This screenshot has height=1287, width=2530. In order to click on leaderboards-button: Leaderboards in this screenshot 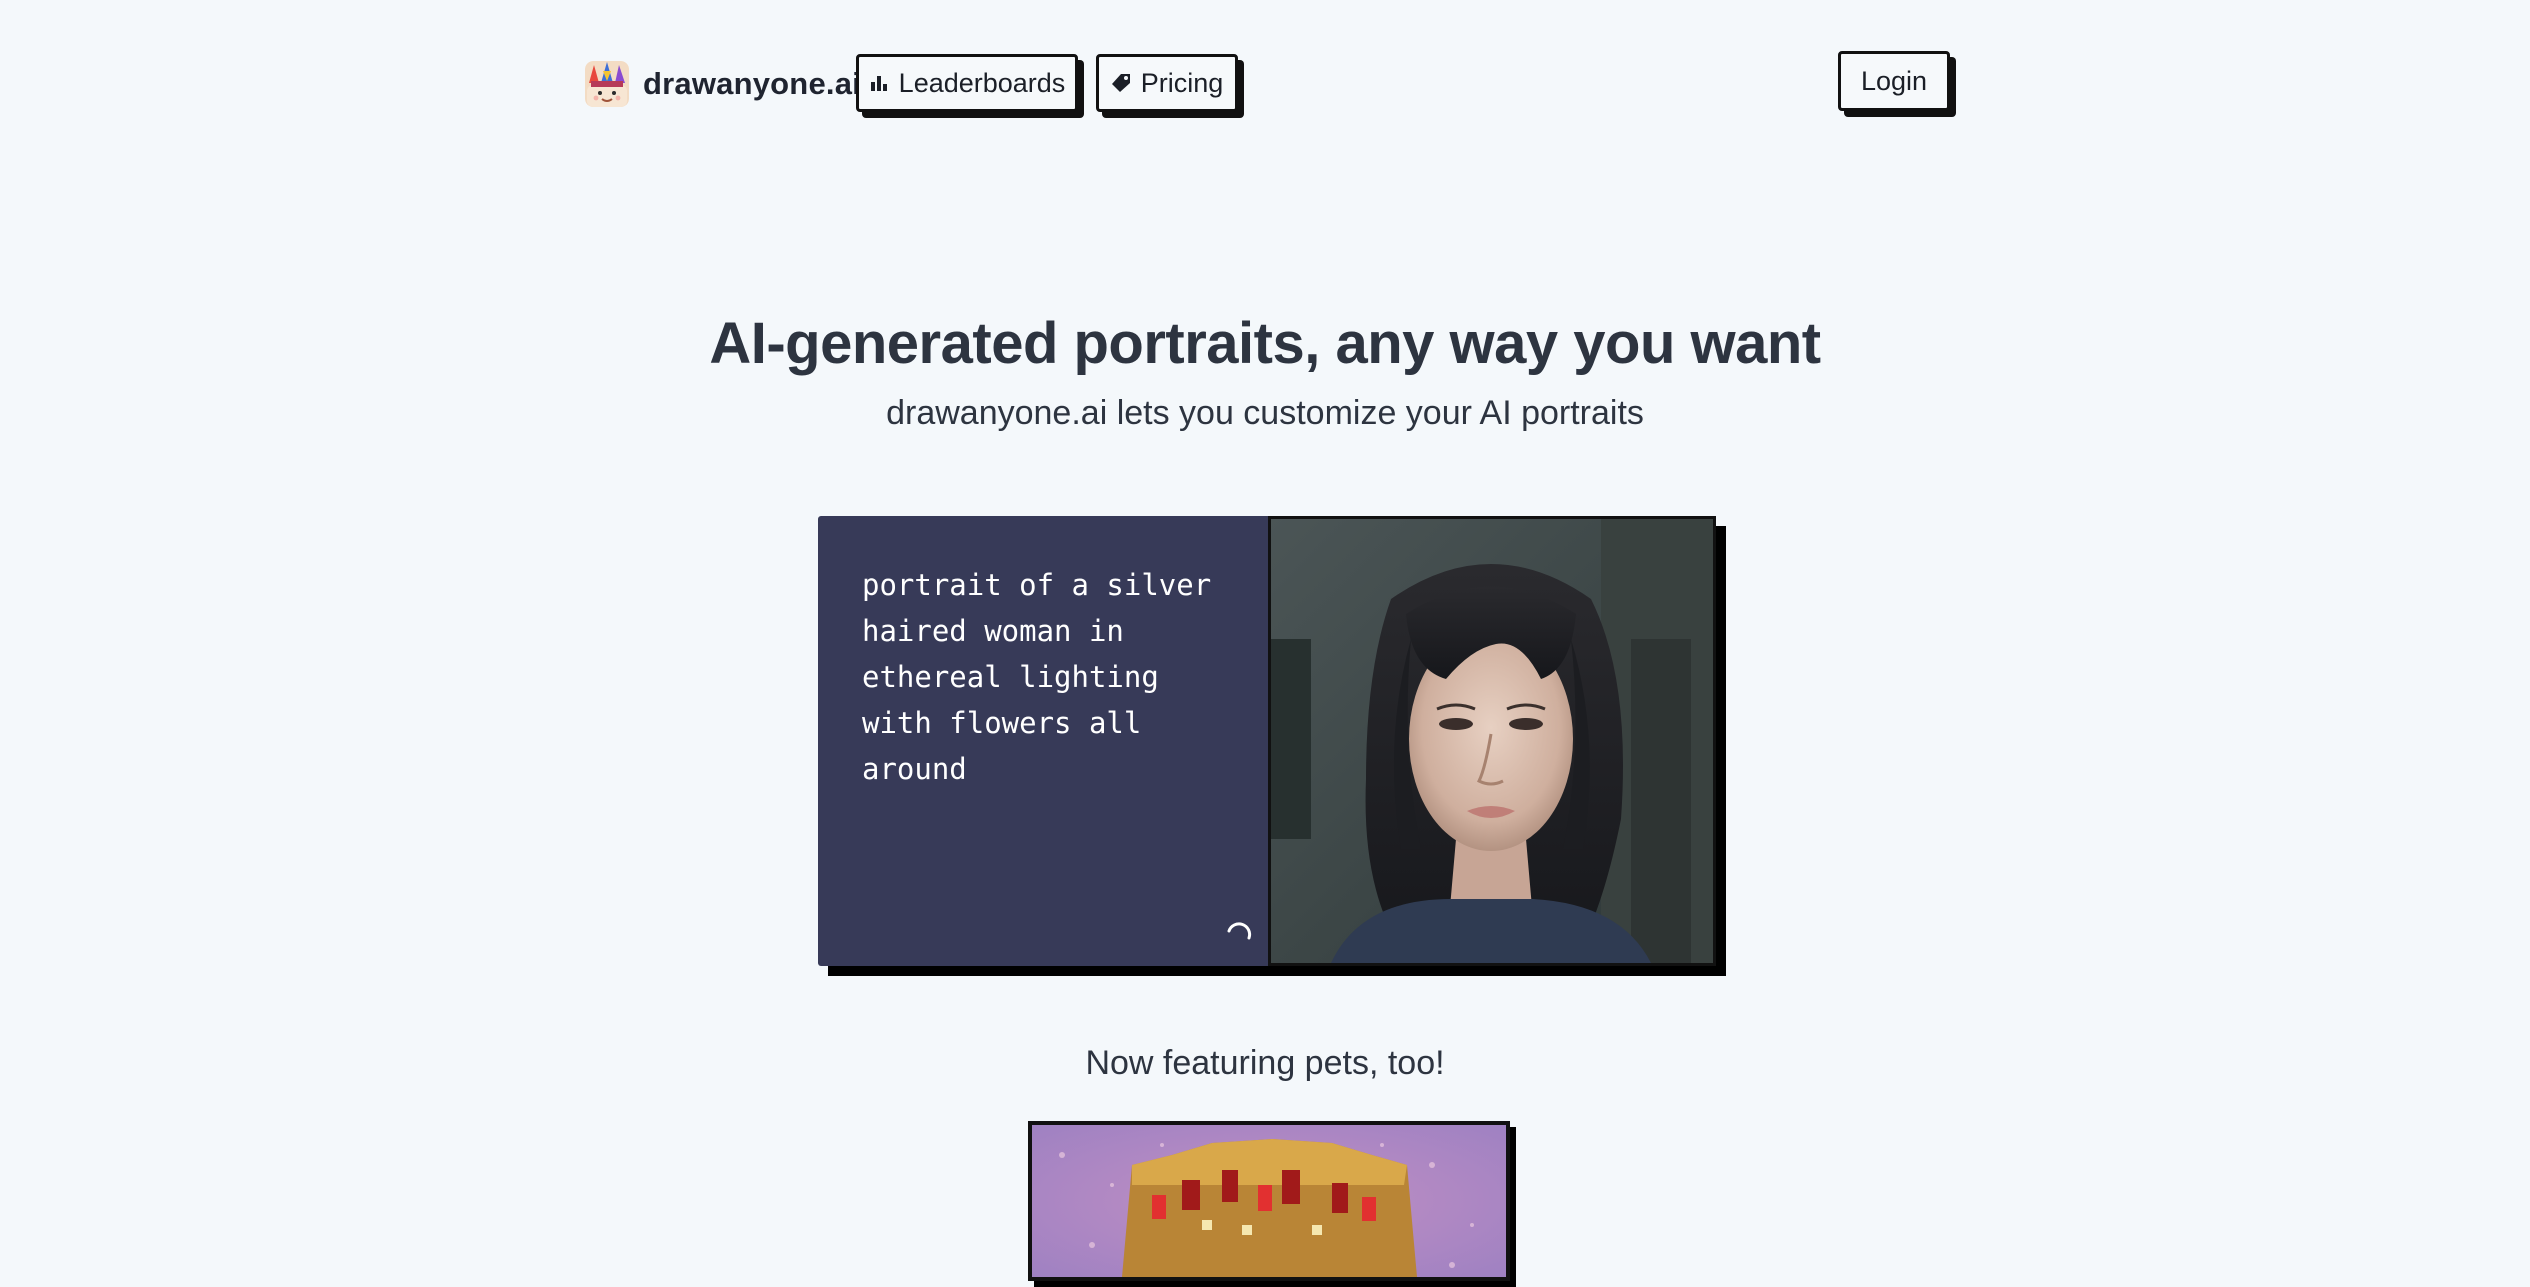, I will do `click(967, 83)`.